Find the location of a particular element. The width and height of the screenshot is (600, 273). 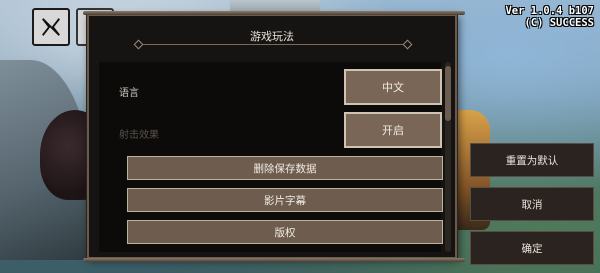

copyright-button: 版权 is located at coordinates (285, 232).